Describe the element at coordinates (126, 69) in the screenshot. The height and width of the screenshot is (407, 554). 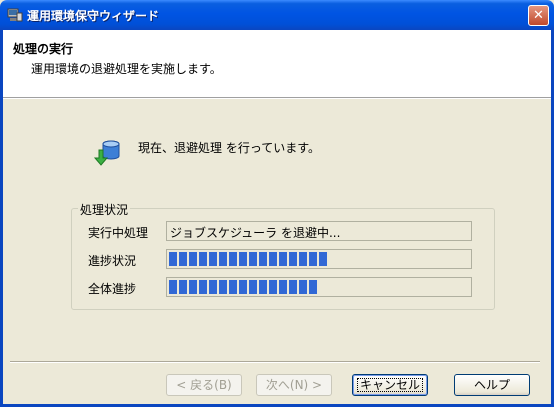
I see `page-subtitle: 運用環境の退避処理を実施します。` at that location.